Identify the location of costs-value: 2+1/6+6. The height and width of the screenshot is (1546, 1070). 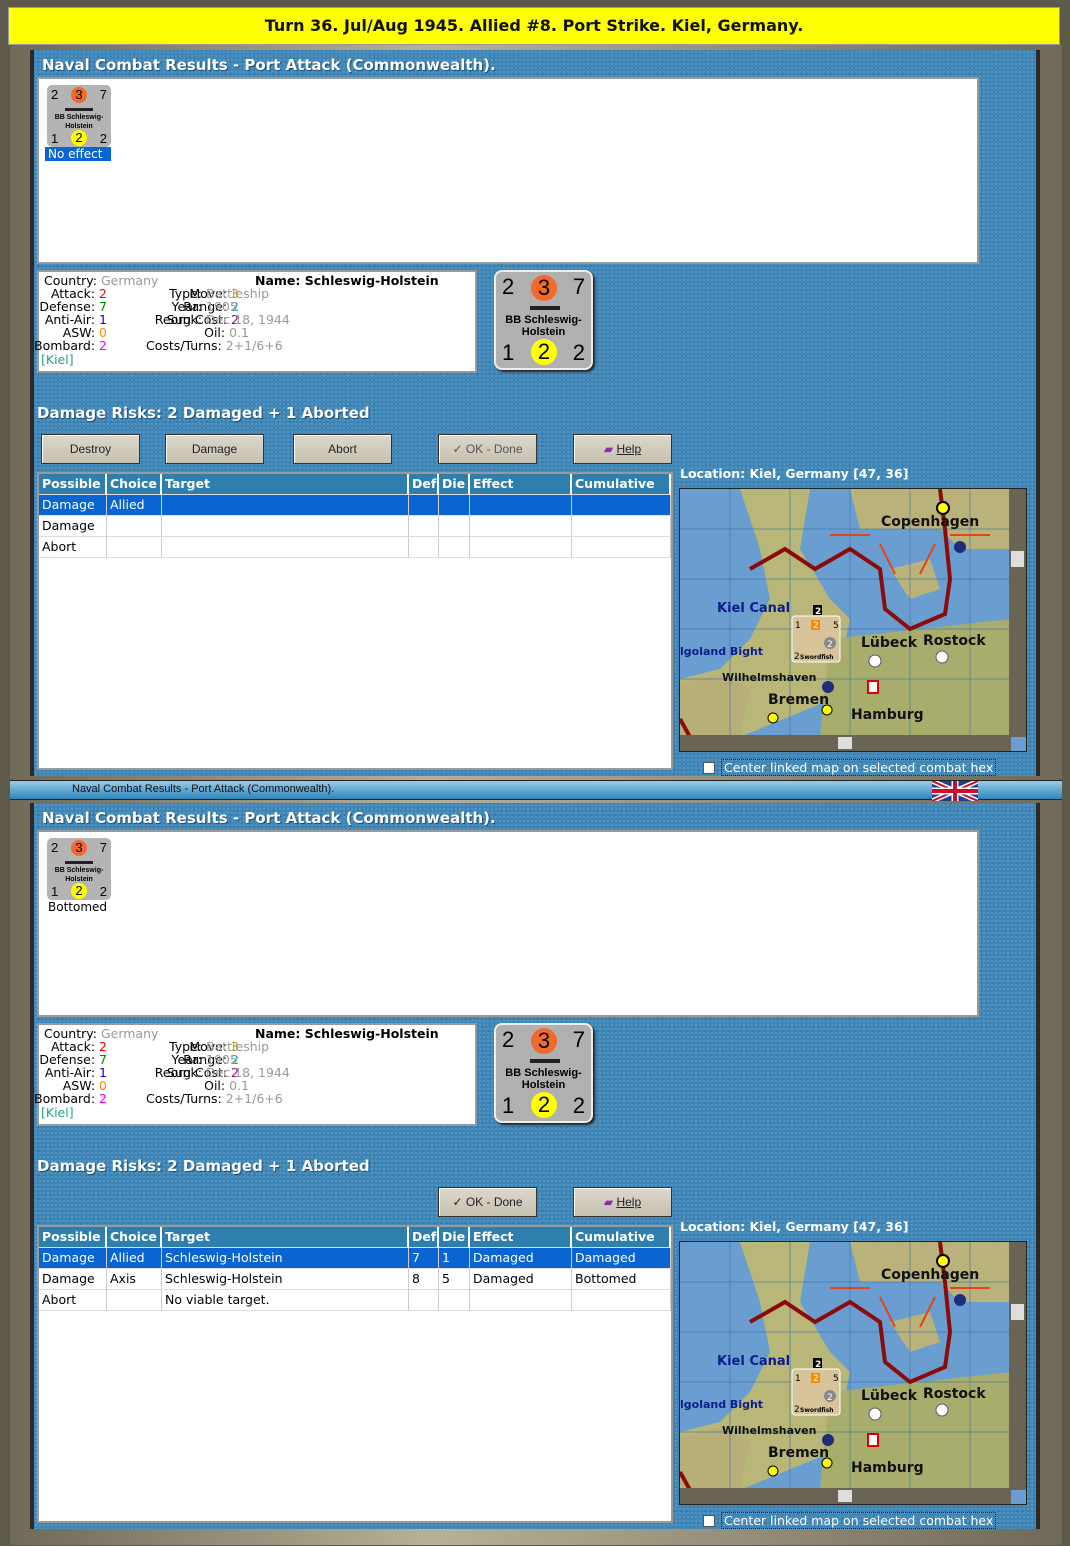
(254, 1098).